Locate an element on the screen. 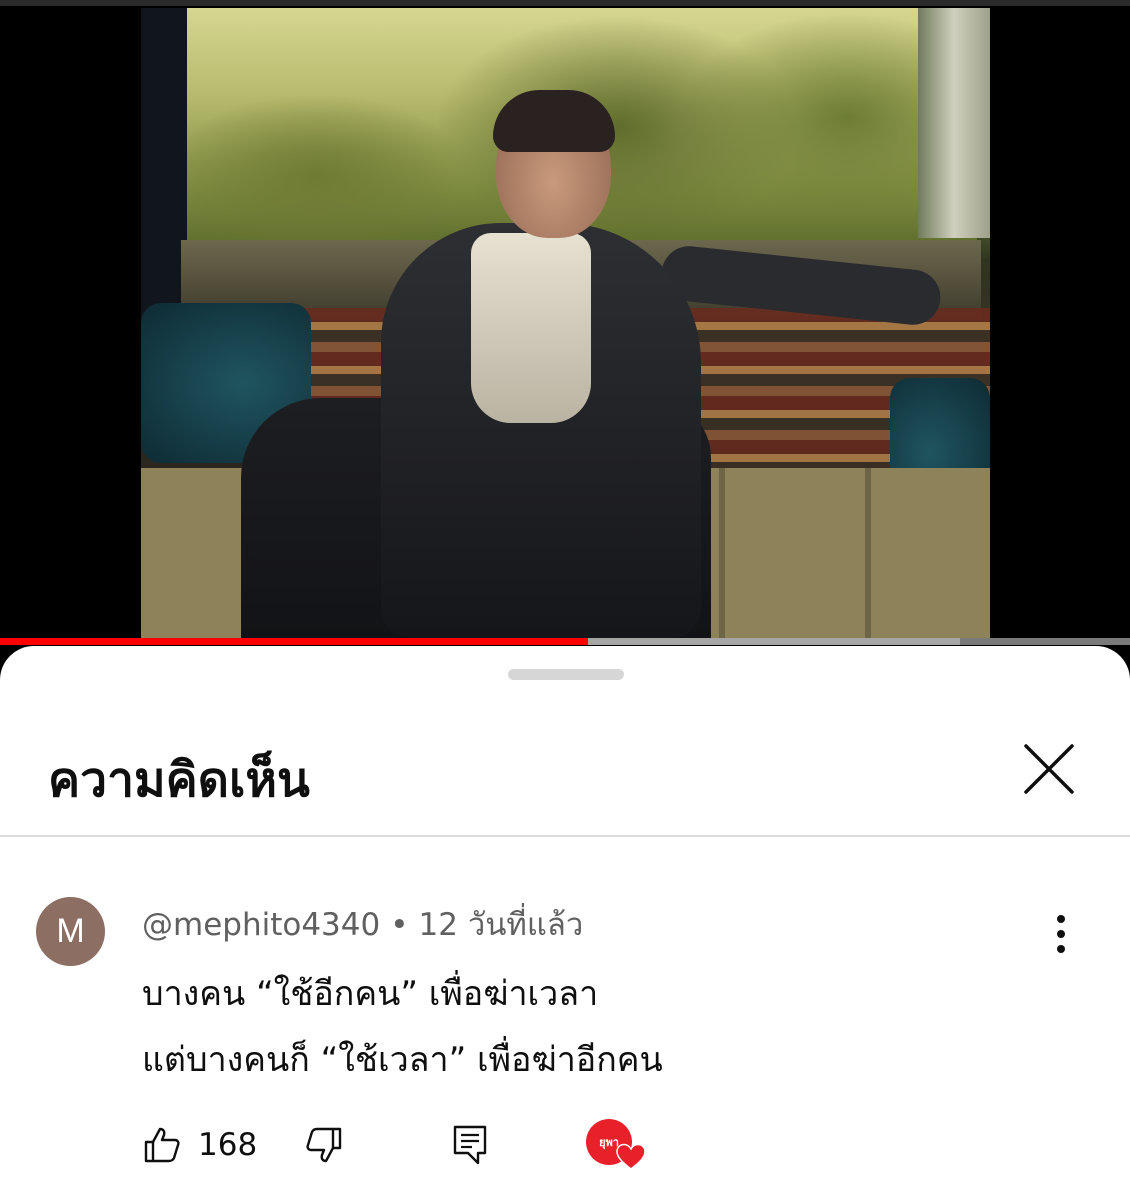 The height and width of the screenshot is (1200, 1130). reply-comment-icon is located at coordinates (470, 1145).